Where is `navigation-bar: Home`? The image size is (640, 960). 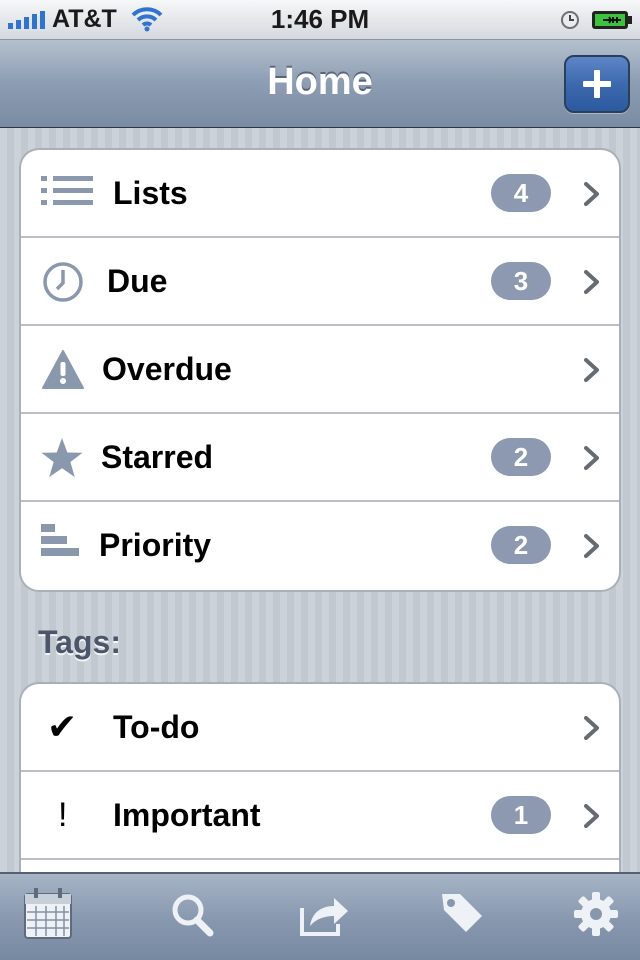 navigation-bar: Home is located at coordinates (320, 84).